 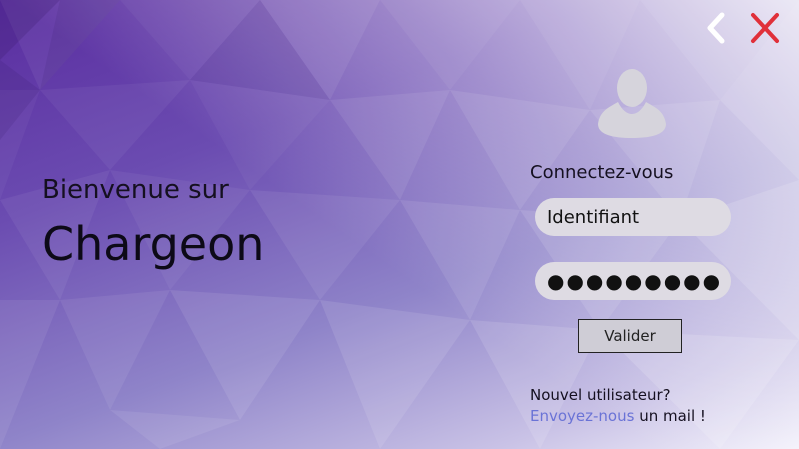 What do you see at coordinates (602, 172) in the screenshot?
I see `login-title: Connectez-vous` at bounding box center [602, 172].